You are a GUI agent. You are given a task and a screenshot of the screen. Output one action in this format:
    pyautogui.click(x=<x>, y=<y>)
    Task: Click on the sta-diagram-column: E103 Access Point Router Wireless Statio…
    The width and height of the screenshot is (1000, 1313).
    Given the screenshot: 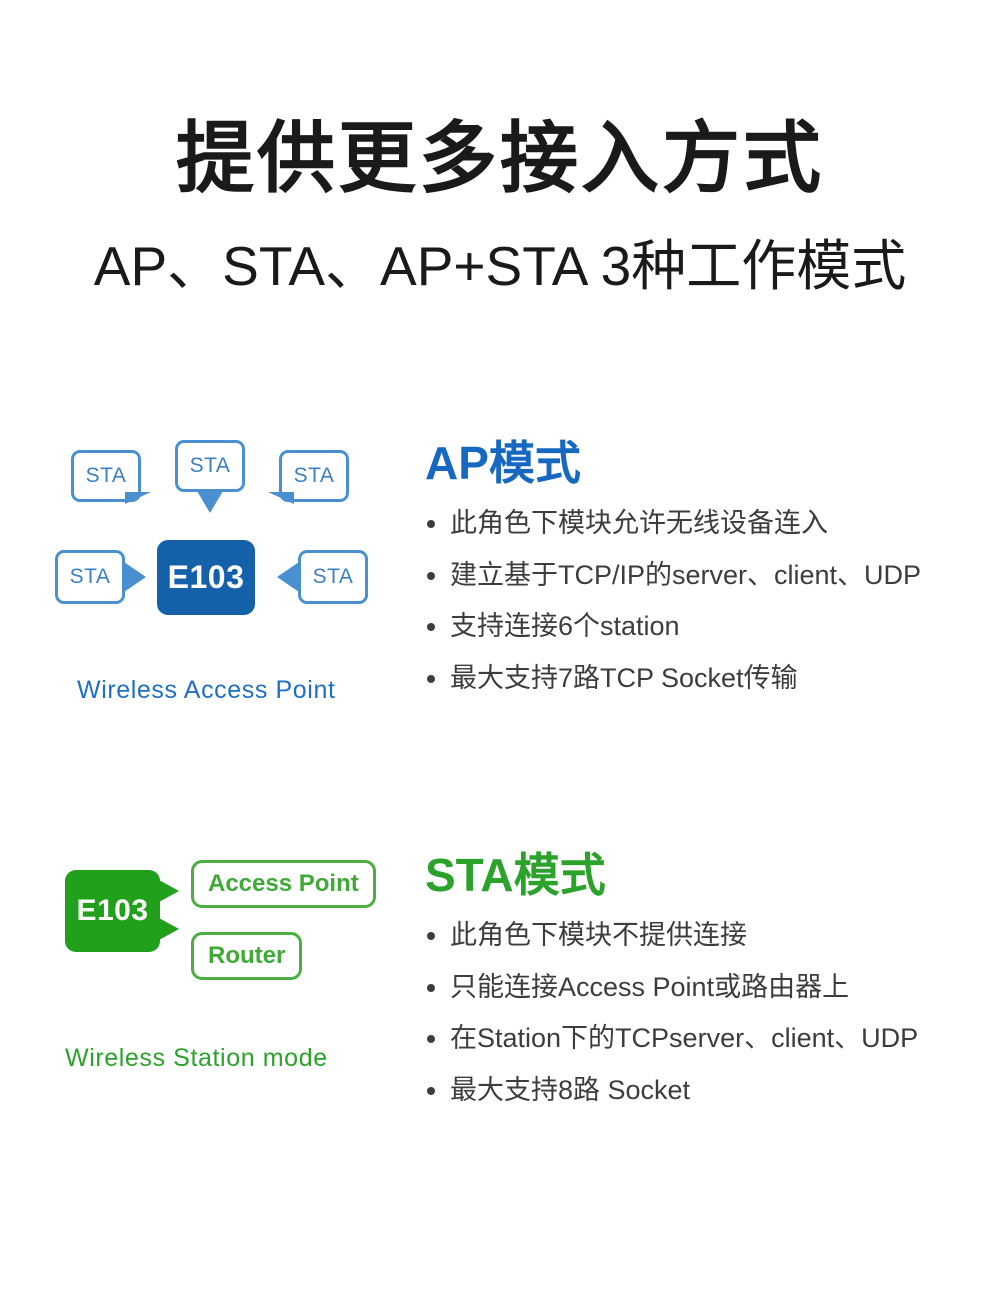 What is the action you would take?
    pyautogui.click(x=207, y=962)
    